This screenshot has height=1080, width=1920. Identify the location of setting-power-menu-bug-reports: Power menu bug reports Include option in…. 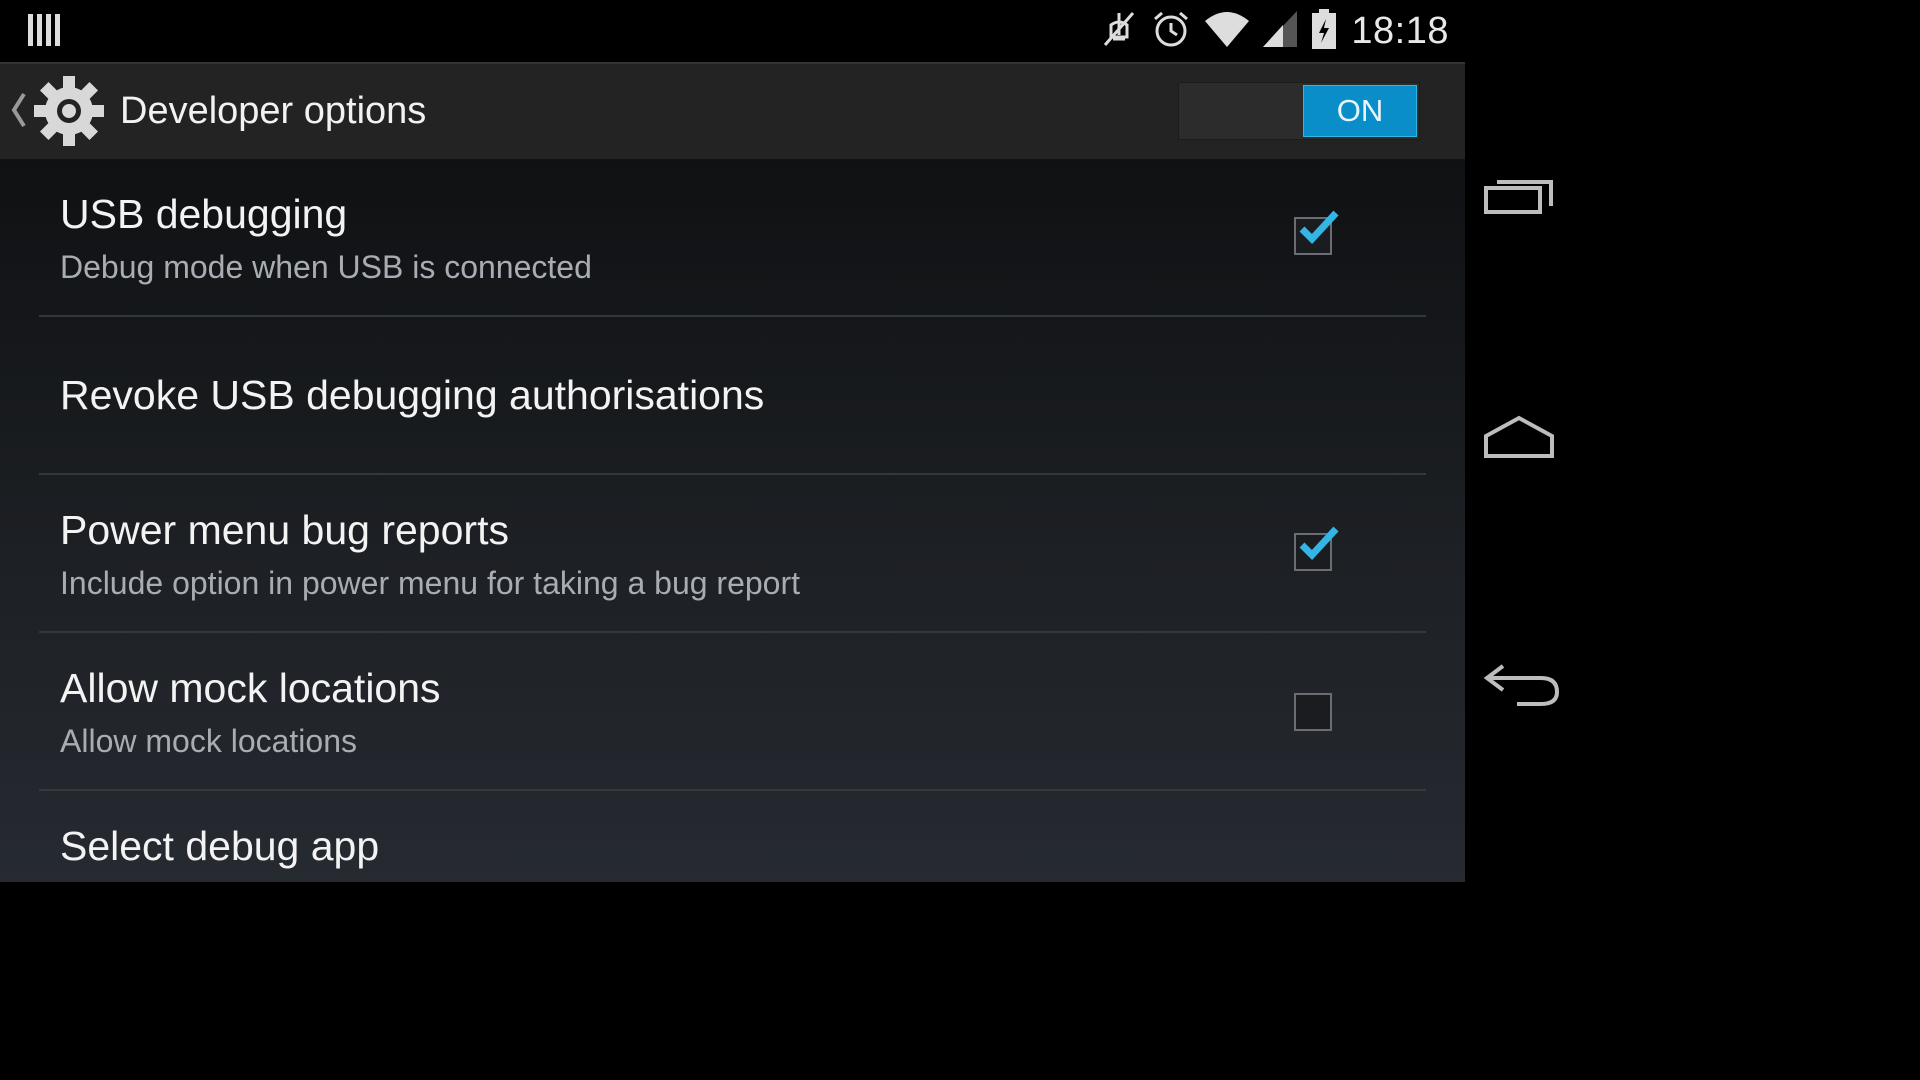
(732, 553).